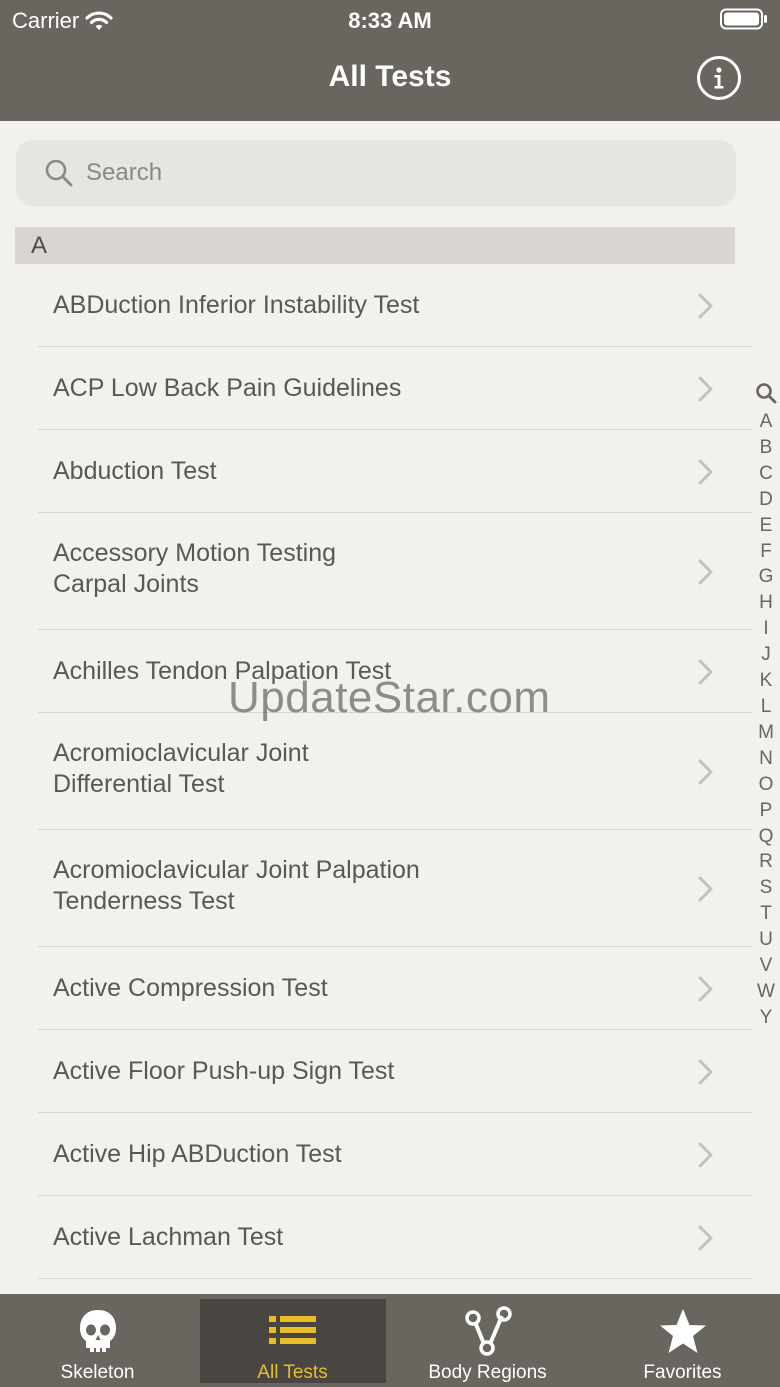  What do you see at coordinates (682, 1372) in the screenshot?
I see `tab-label: Favorites` at bounding box center [682, 1372].